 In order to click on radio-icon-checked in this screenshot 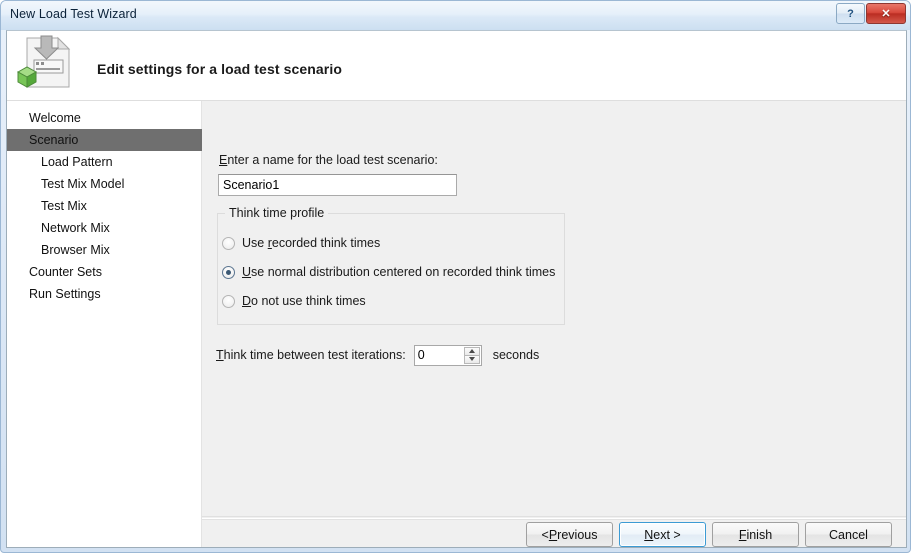, I will do `click(228, 272)`.